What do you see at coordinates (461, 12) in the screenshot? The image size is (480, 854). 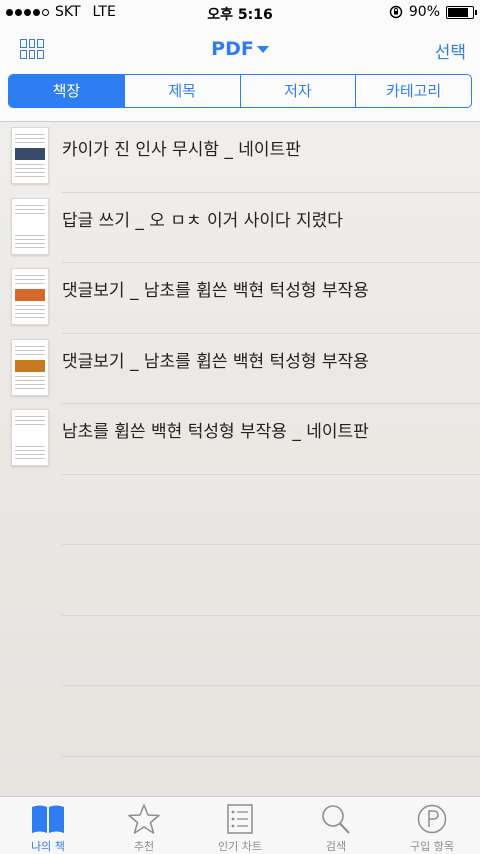 I see `battery-icon` at bounding box center [461, 12].